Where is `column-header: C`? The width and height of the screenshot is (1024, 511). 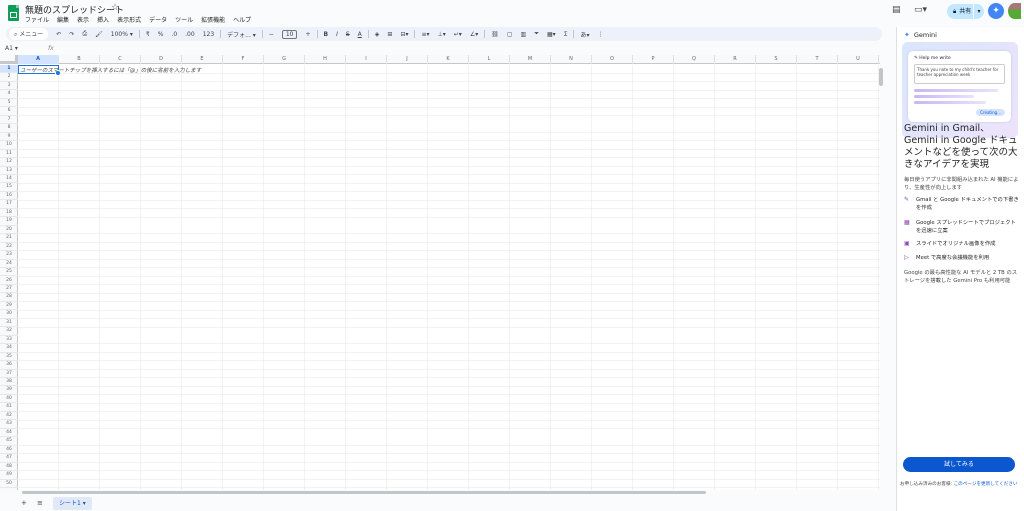 column-header: C is located at coordinates (120, 59).